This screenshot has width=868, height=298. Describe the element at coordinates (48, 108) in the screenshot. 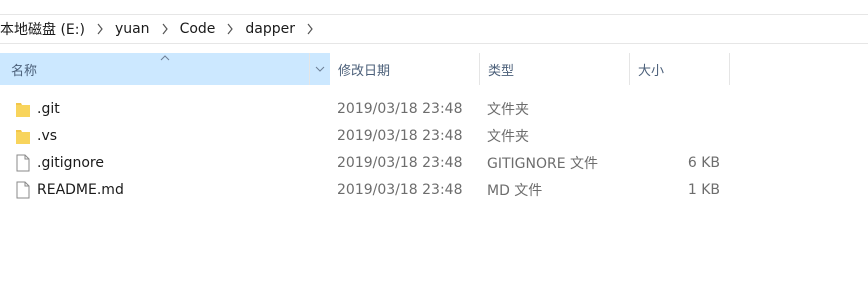

I see `file-name: .git` at that location.